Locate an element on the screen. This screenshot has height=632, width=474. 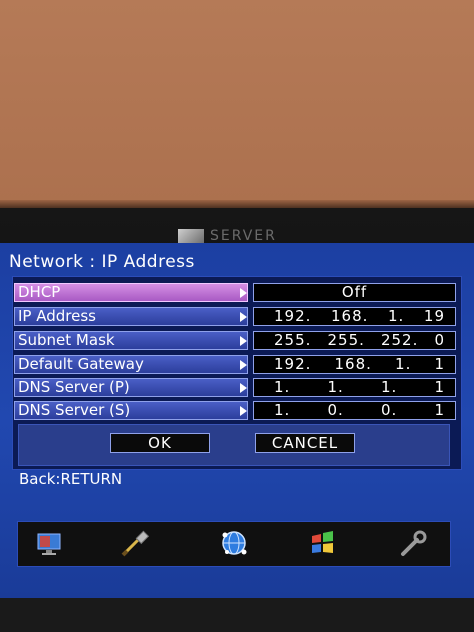
row-label: Subnet Mask is located at coordinates (131, 340).